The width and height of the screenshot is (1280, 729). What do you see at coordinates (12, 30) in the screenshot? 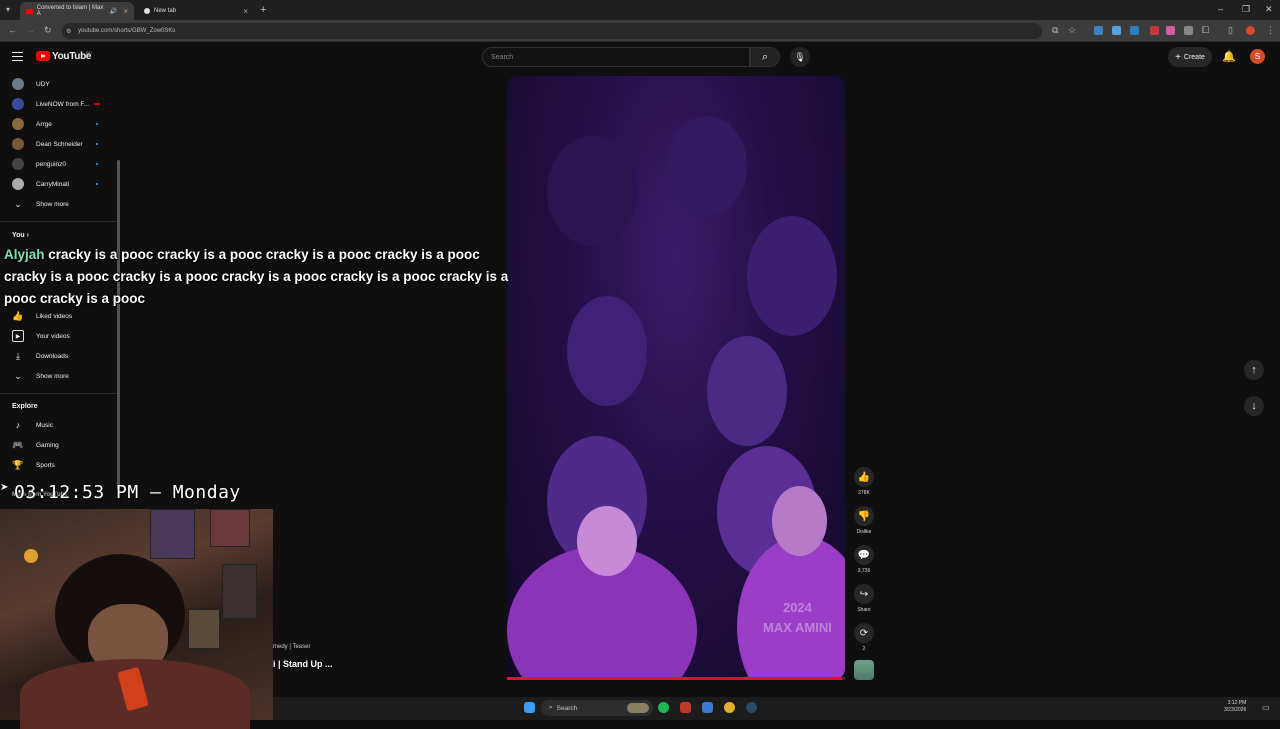
I see `back-icon: ←` at bounding box center [12, 30].